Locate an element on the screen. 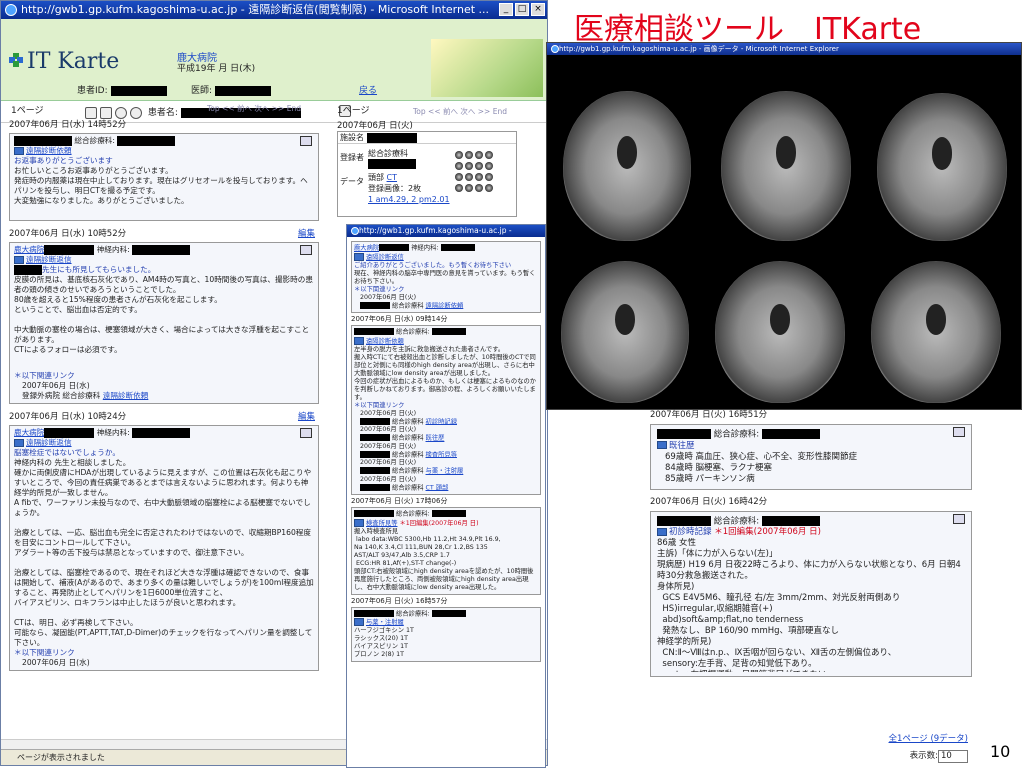  entry-3-subtitle: 脳塞栓症ではないでしょうか。 is located at coordinates (67, 452).